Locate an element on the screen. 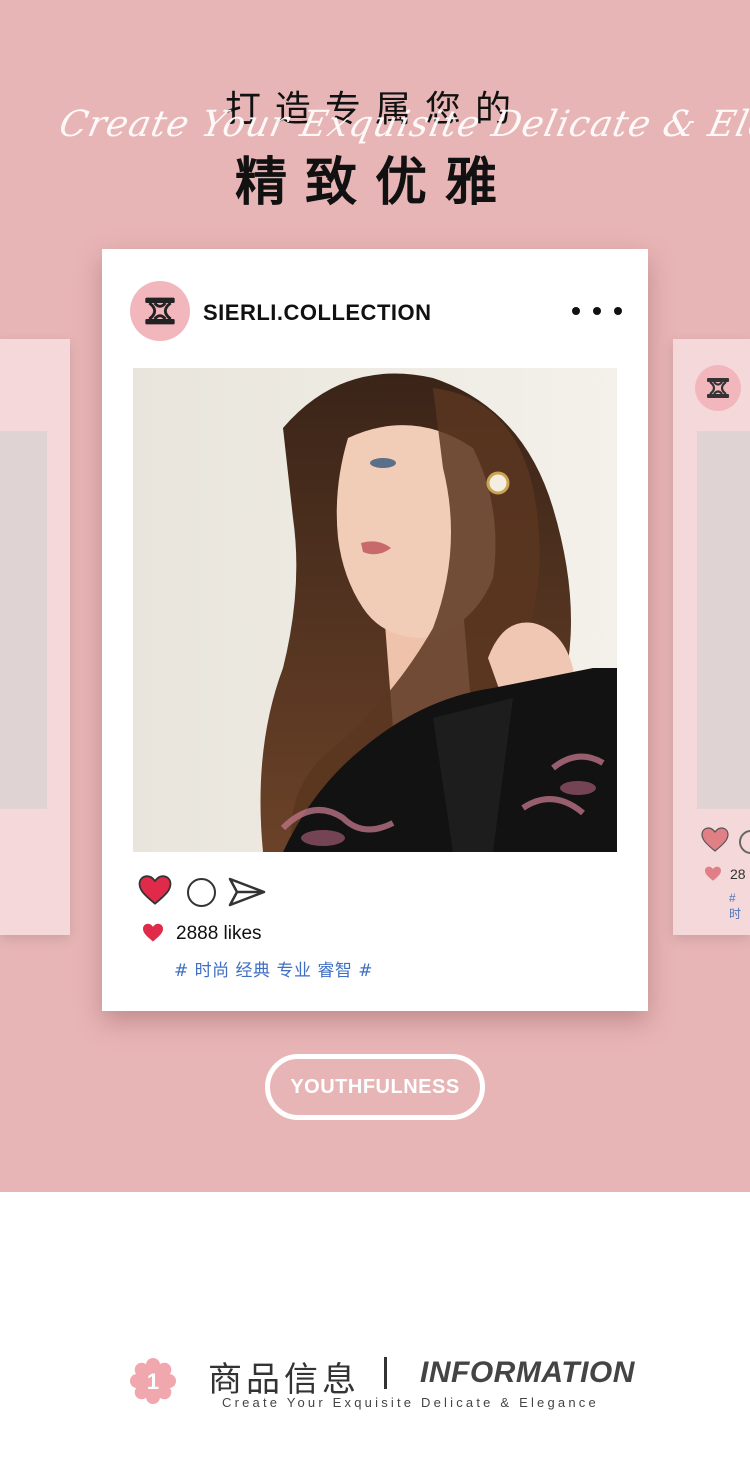  heart-outline-icon is located at coordinates (715, 840).